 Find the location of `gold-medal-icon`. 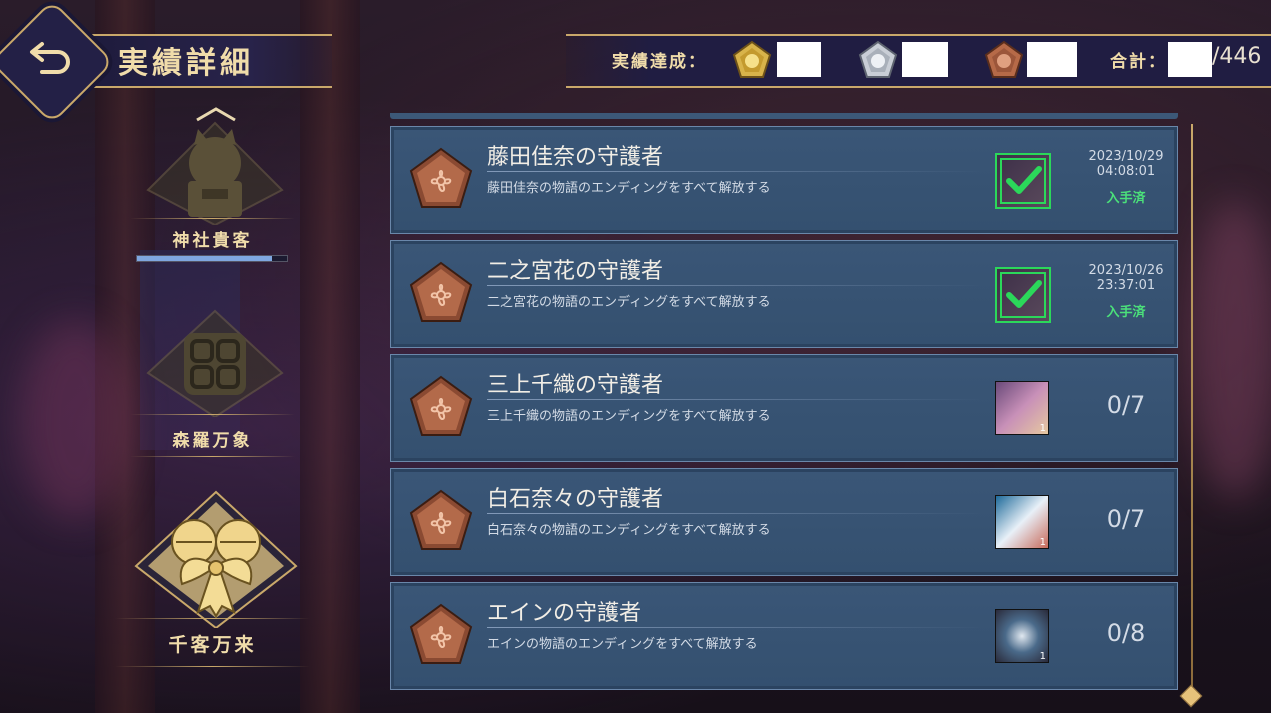

gold-medal-icon is located at coordinates (752, 59).